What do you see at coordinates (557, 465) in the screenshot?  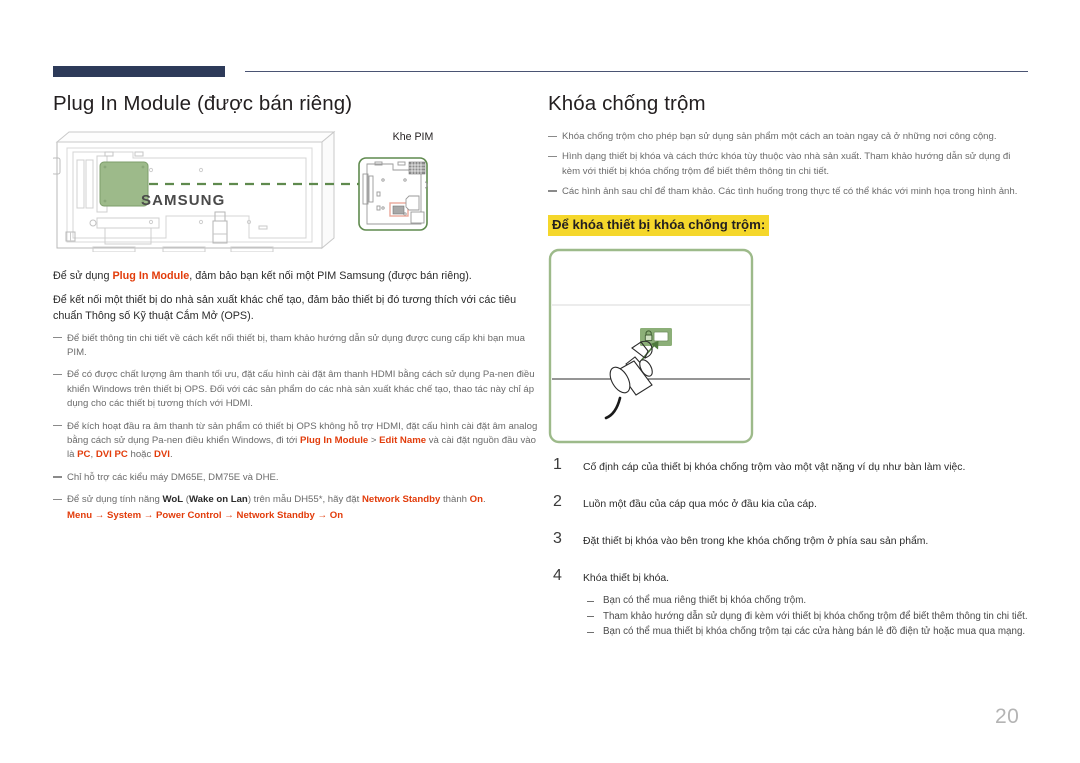 I see `step-number: 1` at bounding box center [557, 465].